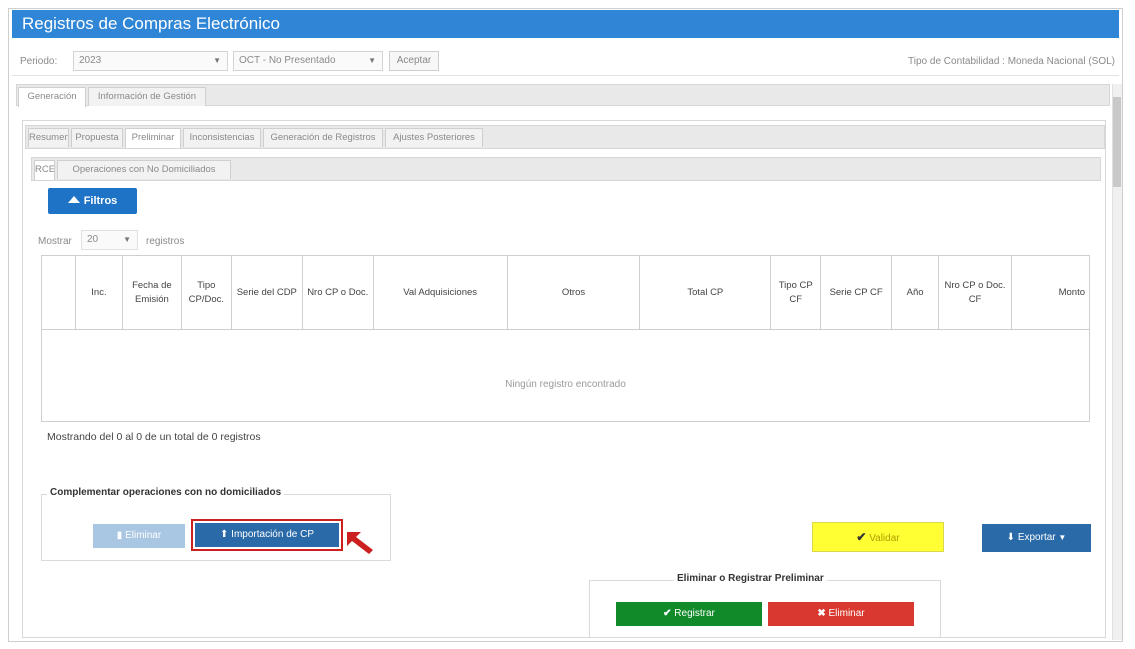  I want to click on tab-inconsistencias: Inconsistencias, so click(222, 137).